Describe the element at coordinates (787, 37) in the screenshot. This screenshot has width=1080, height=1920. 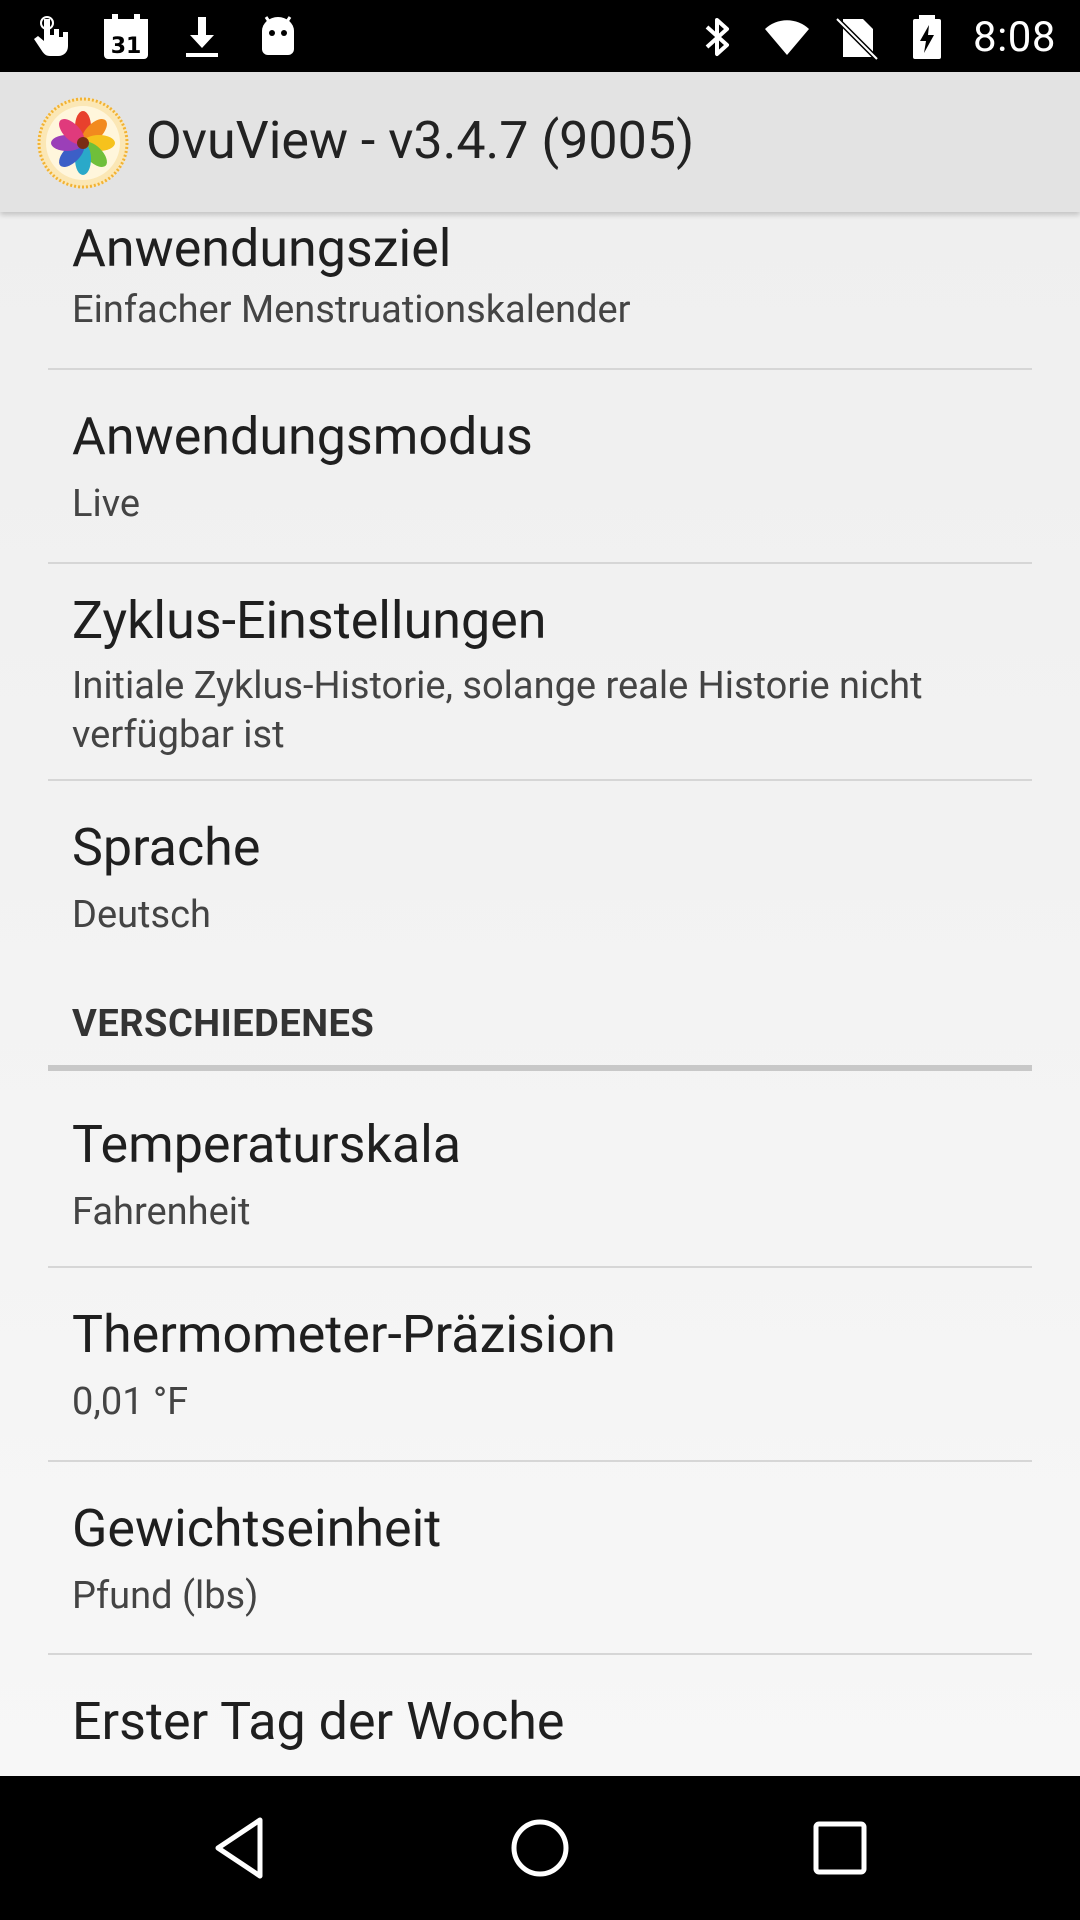
I see `wifi-icon` at that location.